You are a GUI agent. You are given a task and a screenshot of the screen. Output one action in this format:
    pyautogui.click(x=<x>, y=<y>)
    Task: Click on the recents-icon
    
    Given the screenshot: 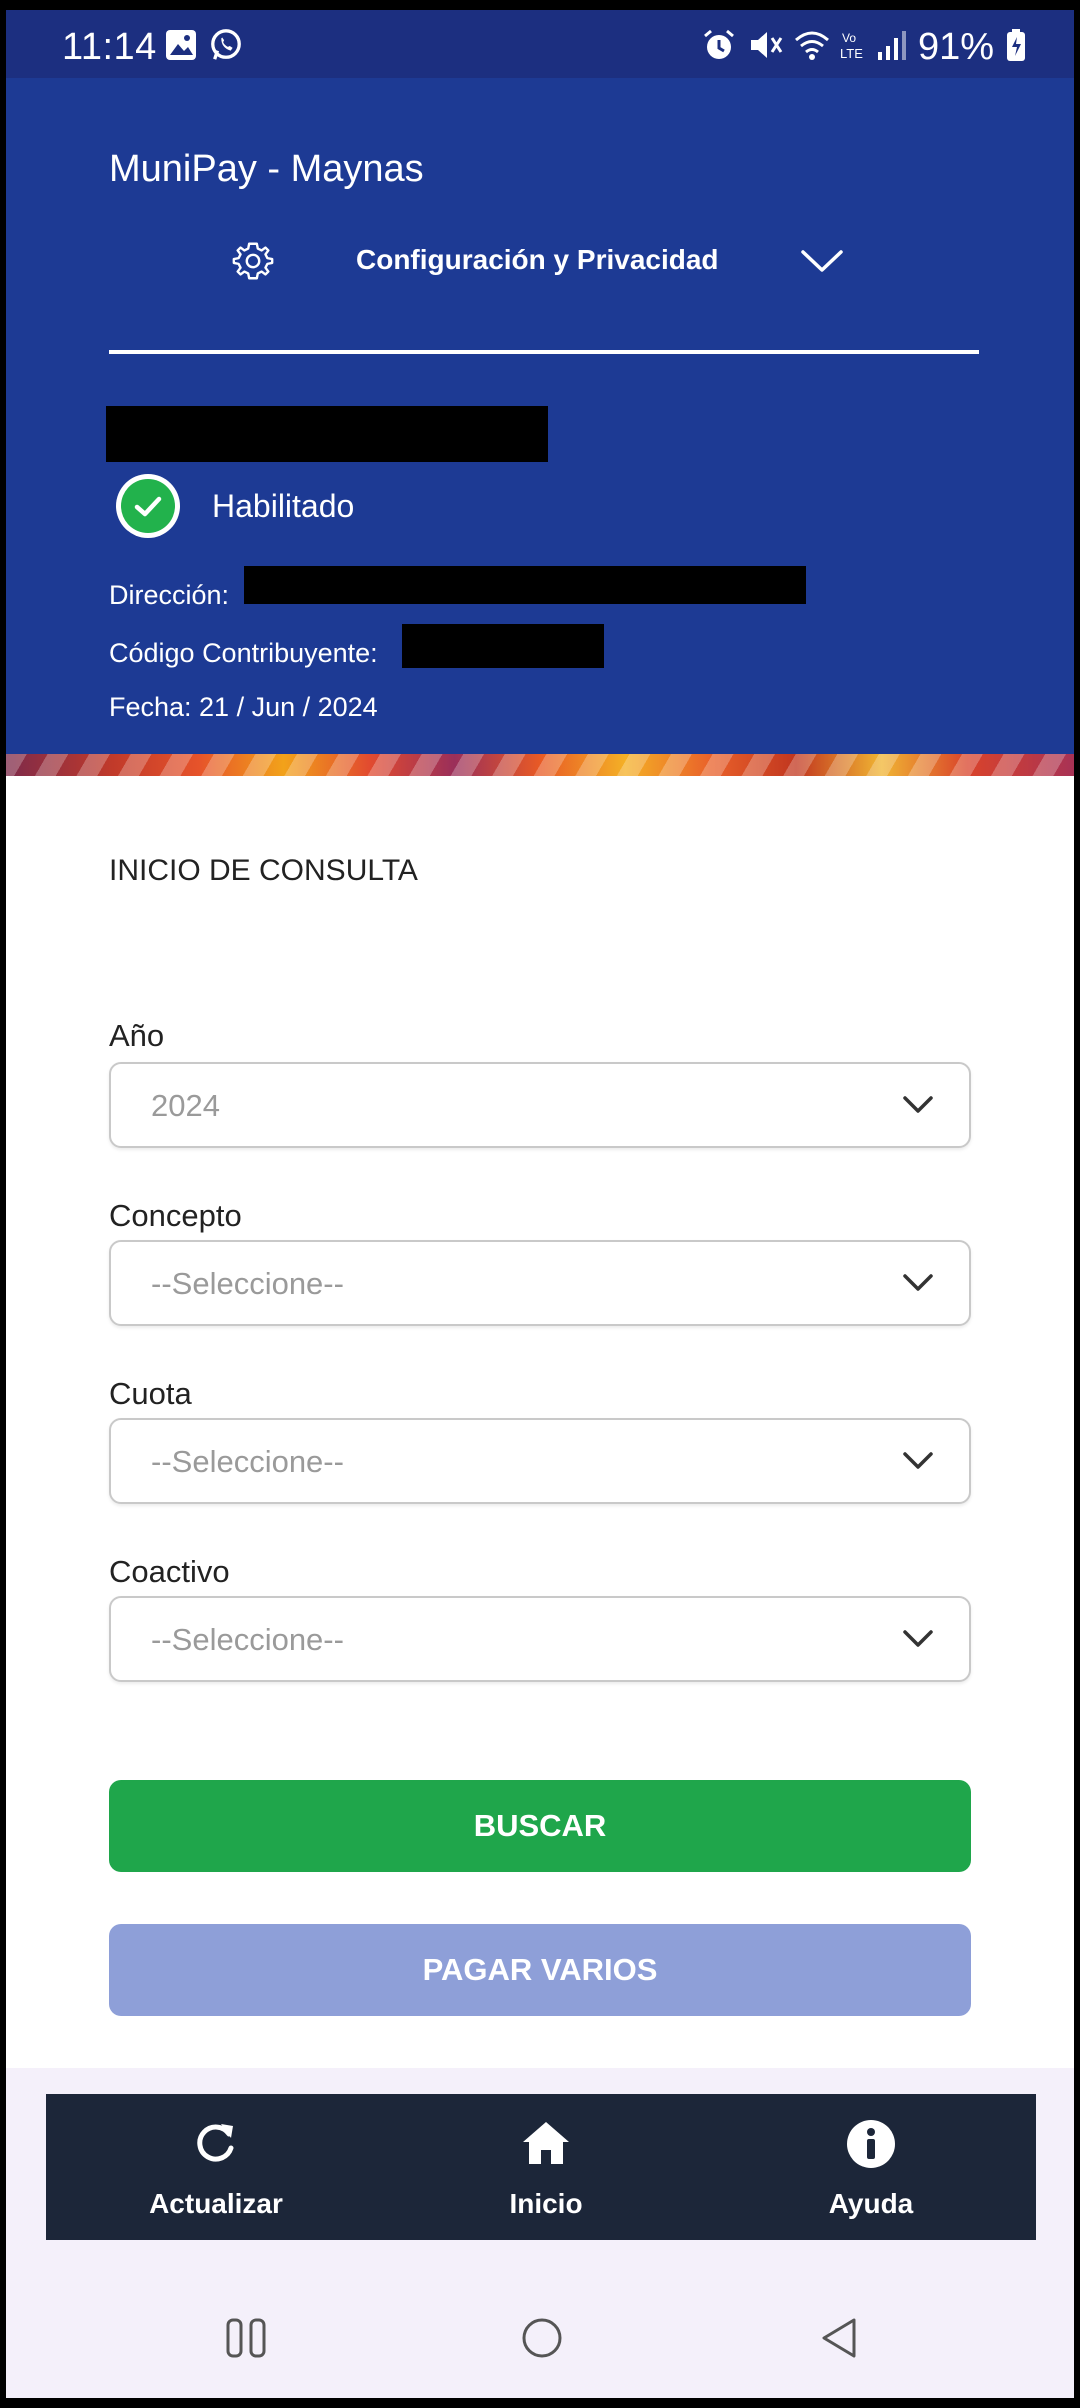 What is the action you would take?
    pyautogui.click(x=246, y=2338)
    